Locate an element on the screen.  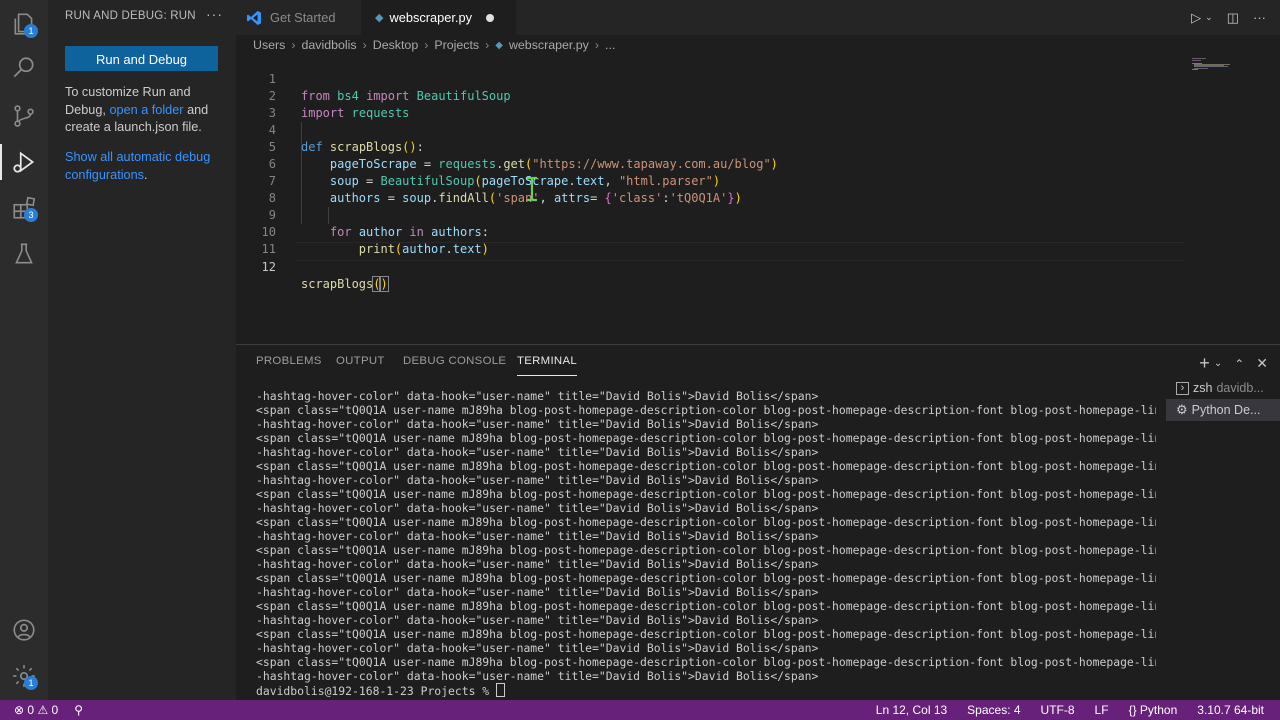
status-left: ⊗ 0 ⚠ 0 ⚲ is located at coordinates (48, 710).